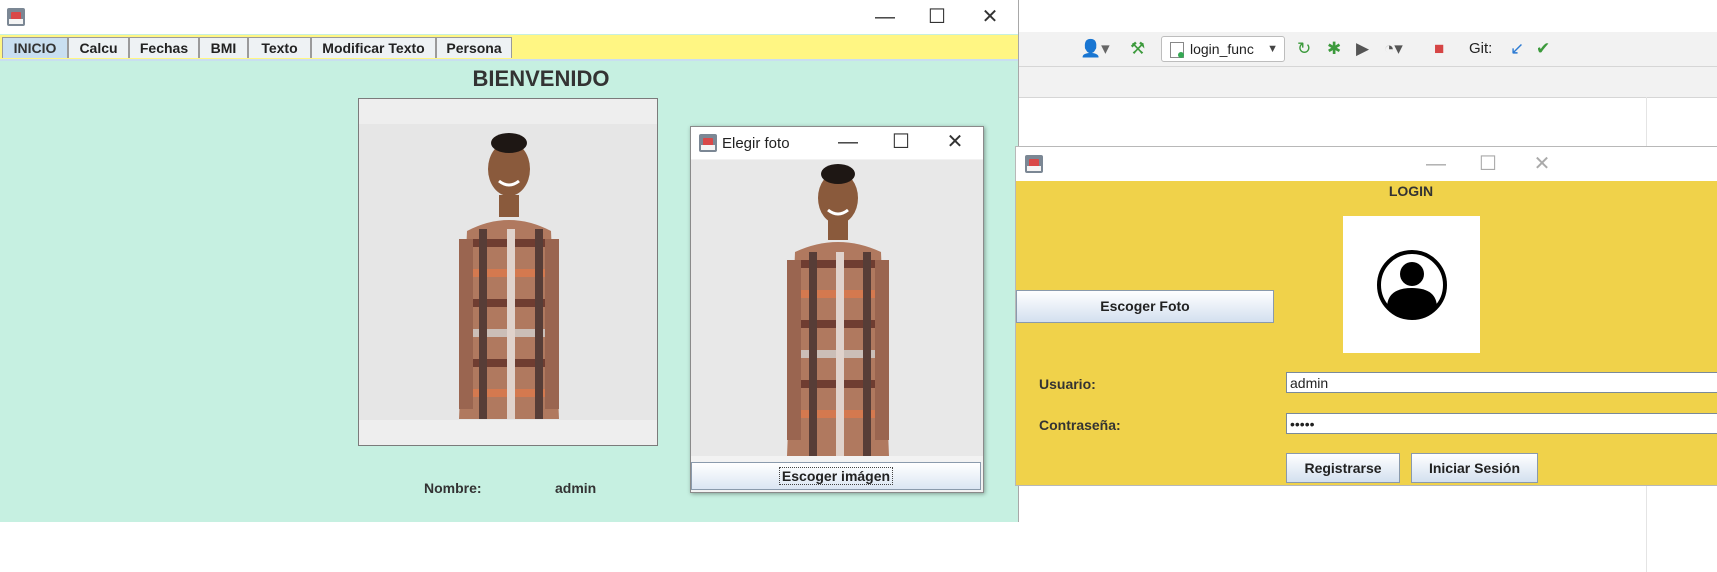 Image resolution: width=1717 pixels, height=572 pixels. I want to click on debug-bug-icon: ✱, so click(1334, 49).